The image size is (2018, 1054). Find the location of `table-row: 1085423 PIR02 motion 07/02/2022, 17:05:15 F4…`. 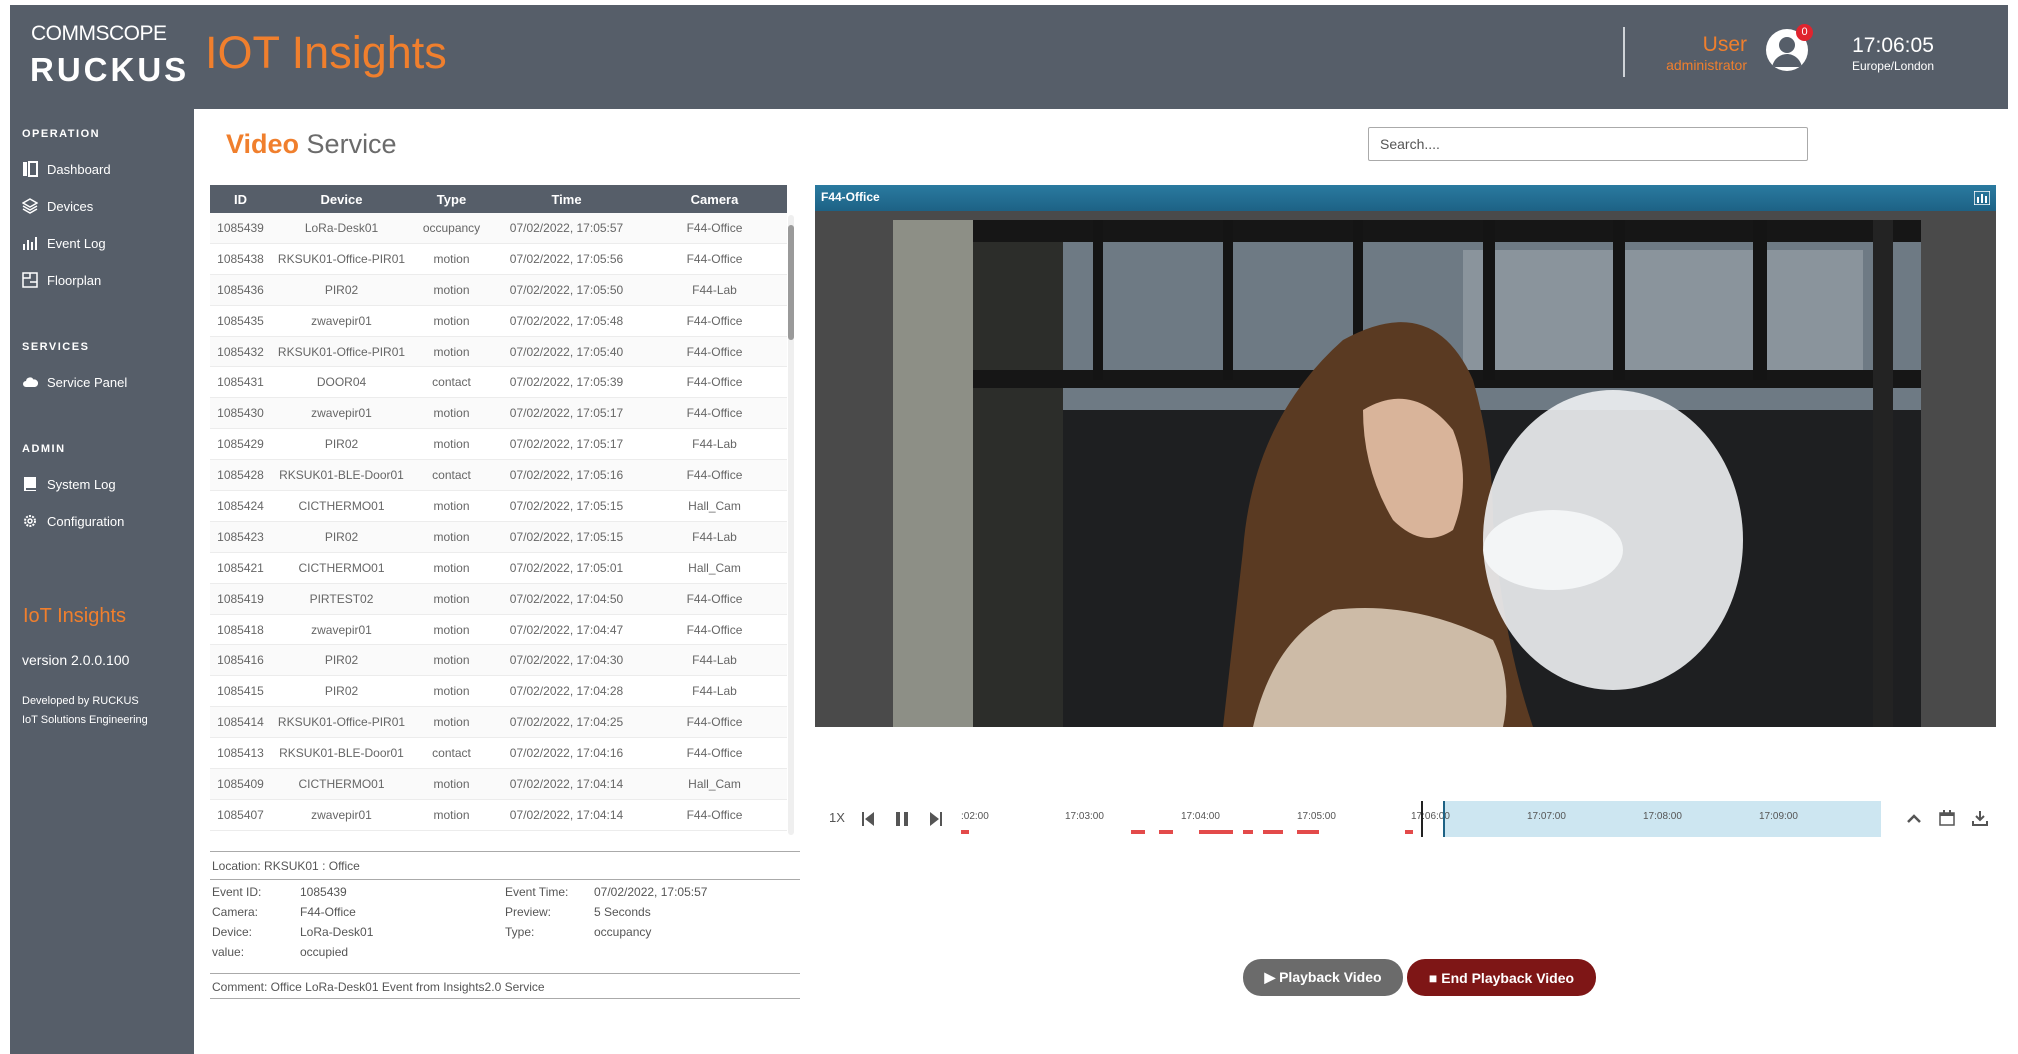

table-row: 1085423 PIR02 motion 07/02/2022, 17:05:15 F4… is located at coordinates (498, 537).